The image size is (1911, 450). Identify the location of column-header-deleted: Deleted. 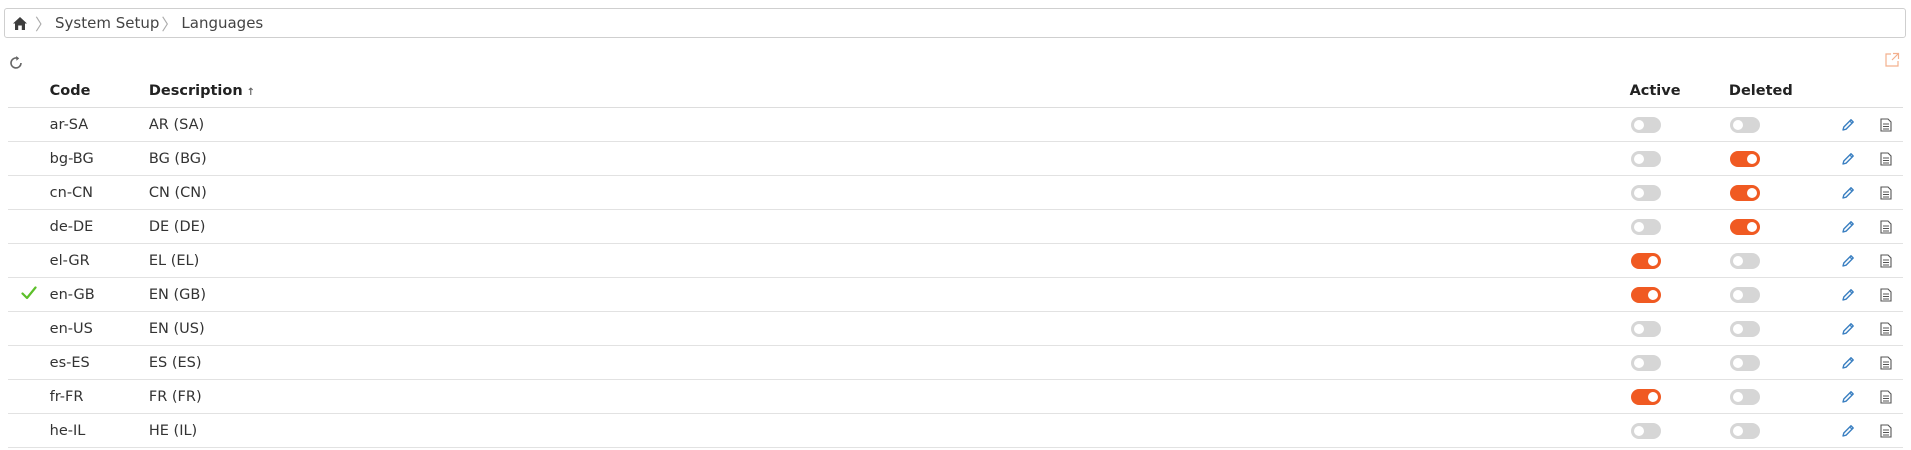
(1778, 91).